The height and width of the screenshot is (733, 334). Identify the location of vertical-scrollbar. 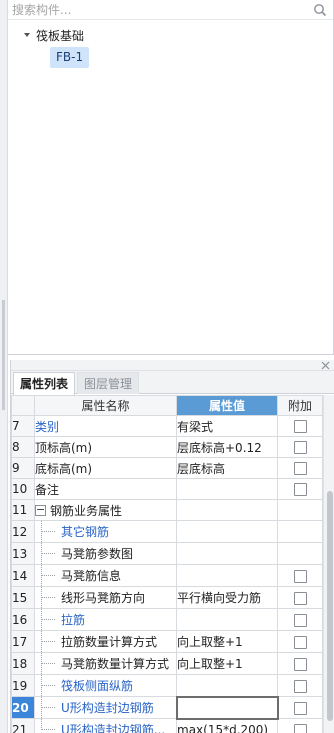
(328, 564).